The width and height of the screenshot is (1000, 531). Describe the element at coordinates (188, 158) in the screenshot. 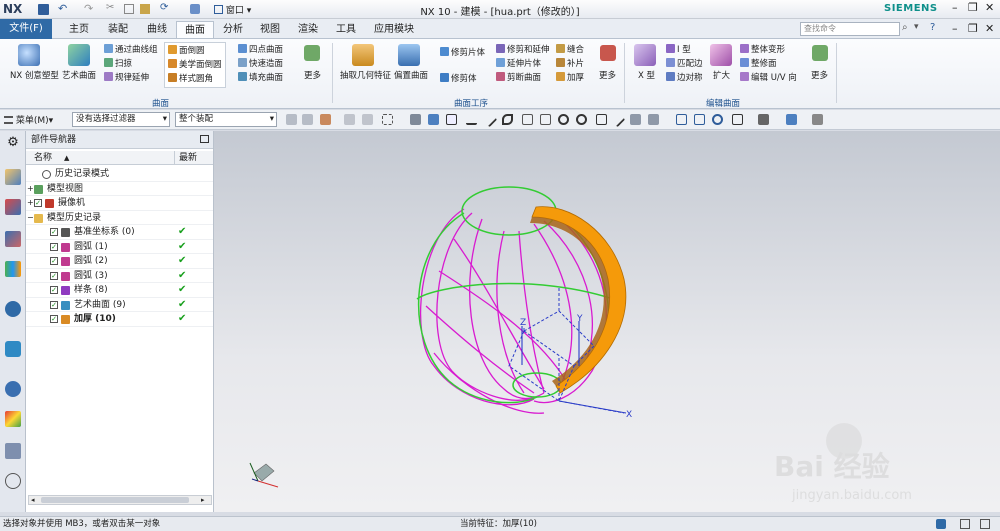

I see `column-latest: 最新` at that location.